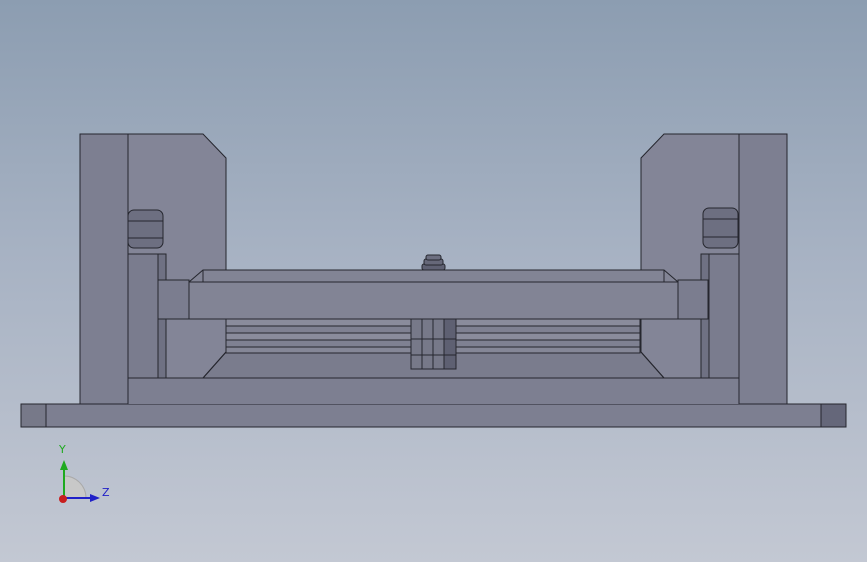 The height and width of the screenshot is (562, 867). Describe the element at coordinates (79, 481) in the screenshot. I see `triad-axes` at that location.